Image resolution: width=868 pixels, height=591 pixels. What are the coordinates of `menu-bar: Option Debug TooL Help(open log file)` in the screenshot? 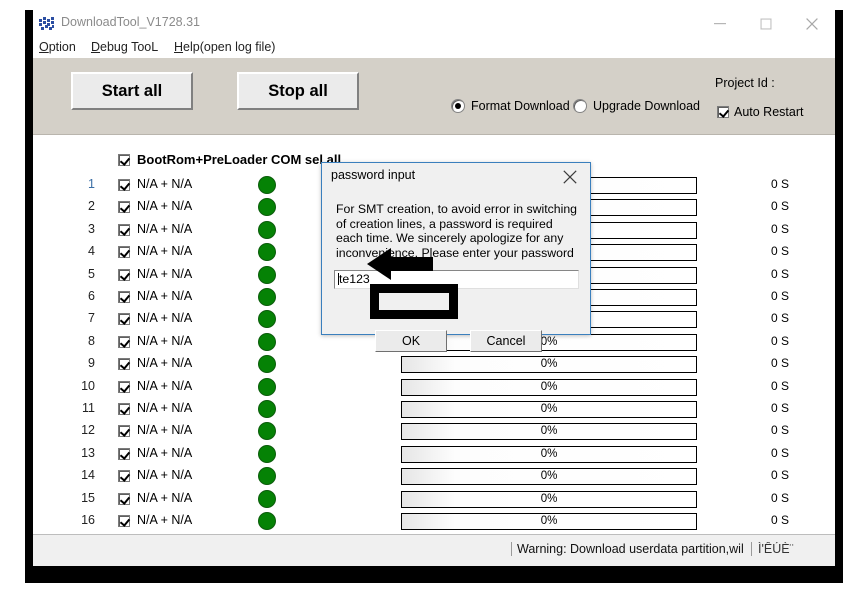 It's located at (434, 48).